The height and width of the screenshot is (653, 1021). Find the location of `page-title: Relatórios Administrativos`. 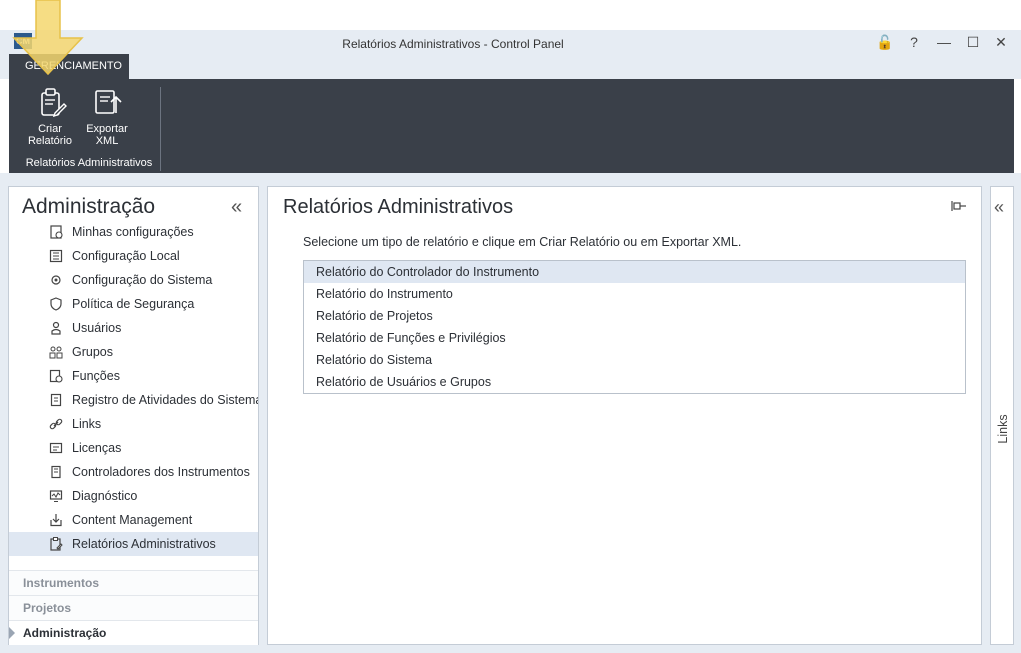

page-title: Relatórios Administrativos is located at coordinates (398, 207).